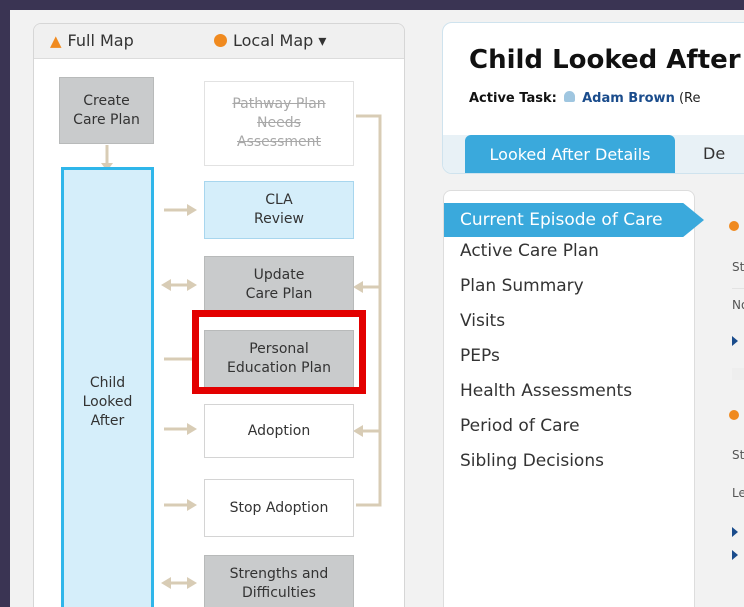 The width and height of the screenshot is (744, 607). What do you see at coordinates (107, 387) in the screenshot?
I see `node-child-looked-after: Child Looked After` at bounding box center [107, 387].